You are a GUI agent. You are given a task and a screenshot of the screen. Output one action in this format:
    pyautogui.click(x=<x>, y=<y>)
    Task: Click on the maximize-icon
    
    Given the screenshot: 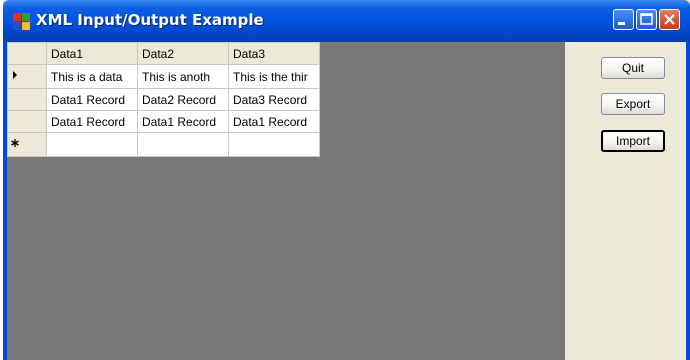 What is the action you would take?
    pyautogui.click(x=646, y=19)
    